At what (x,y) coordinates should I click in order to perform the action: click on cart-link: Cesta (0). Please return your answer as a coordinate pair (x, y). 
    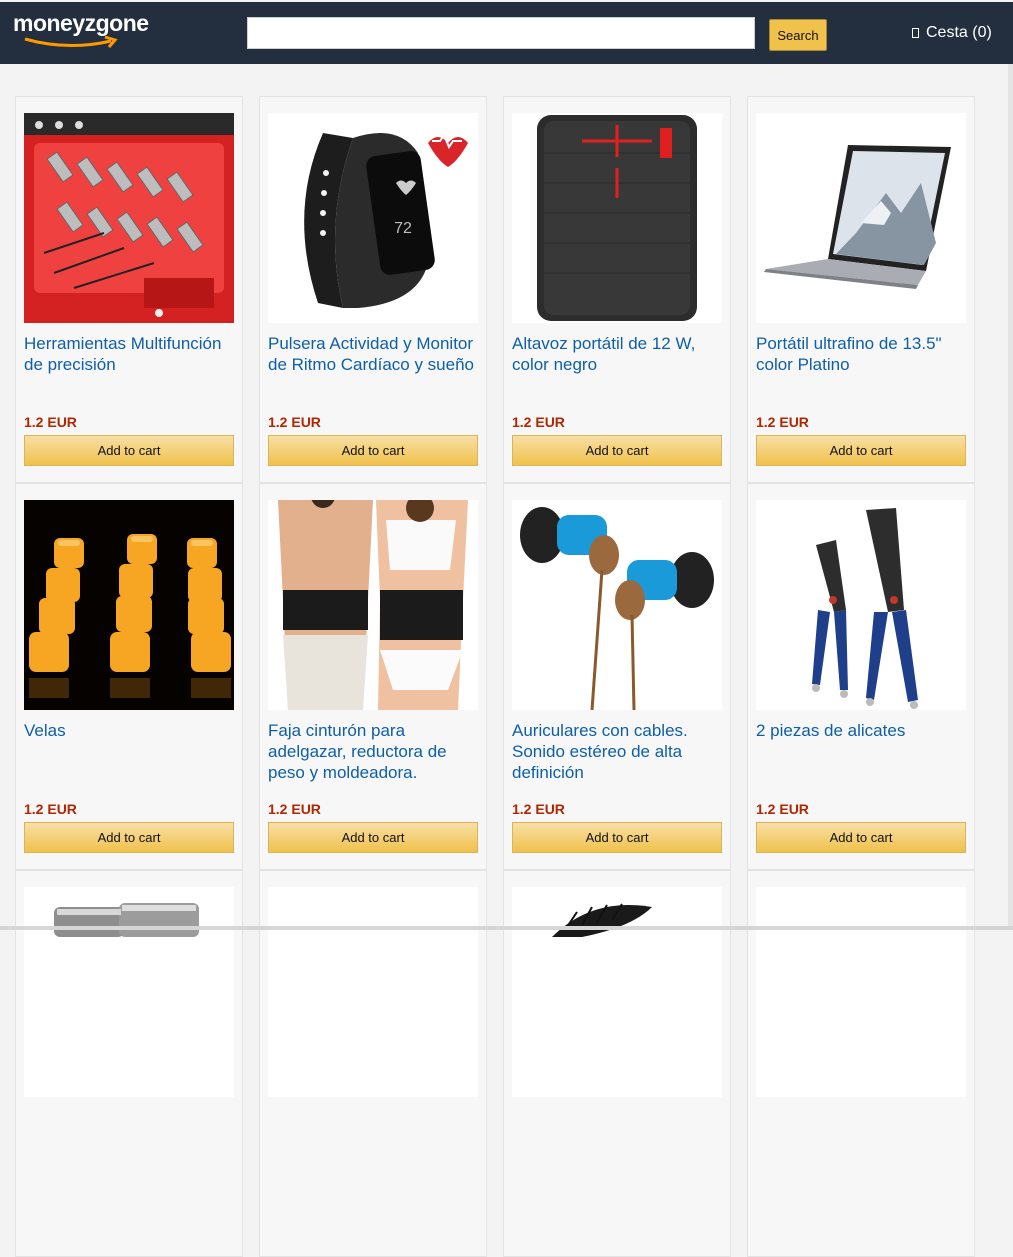
    Looking at the image, I should click on (952, 33).